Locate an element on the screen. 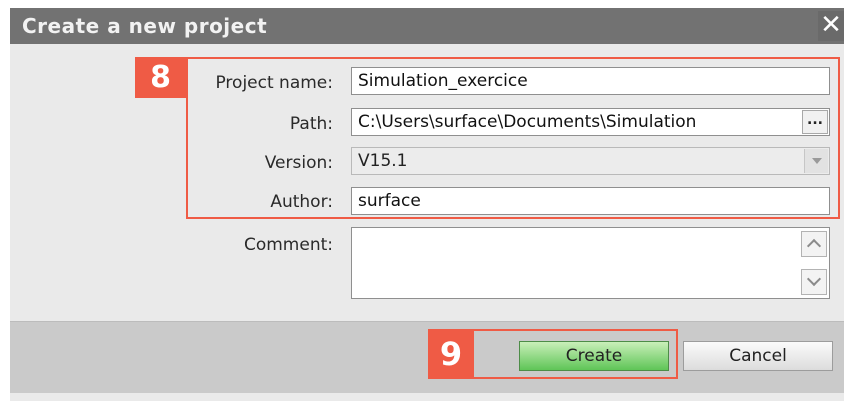 This screenshot has height=401, width=844. chevron-up-icon is located at coordinates (814, 246).